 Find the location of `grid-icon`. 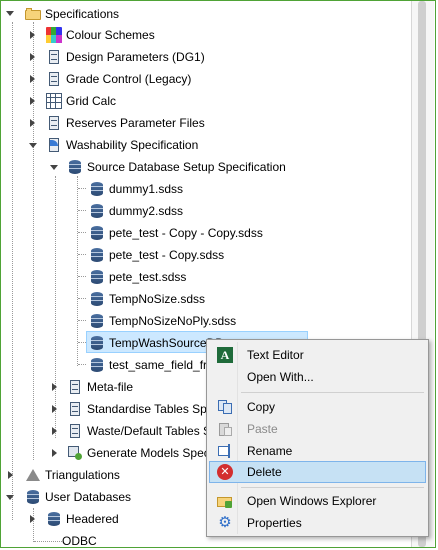

grid-icon is located at coordinates (54, 101).